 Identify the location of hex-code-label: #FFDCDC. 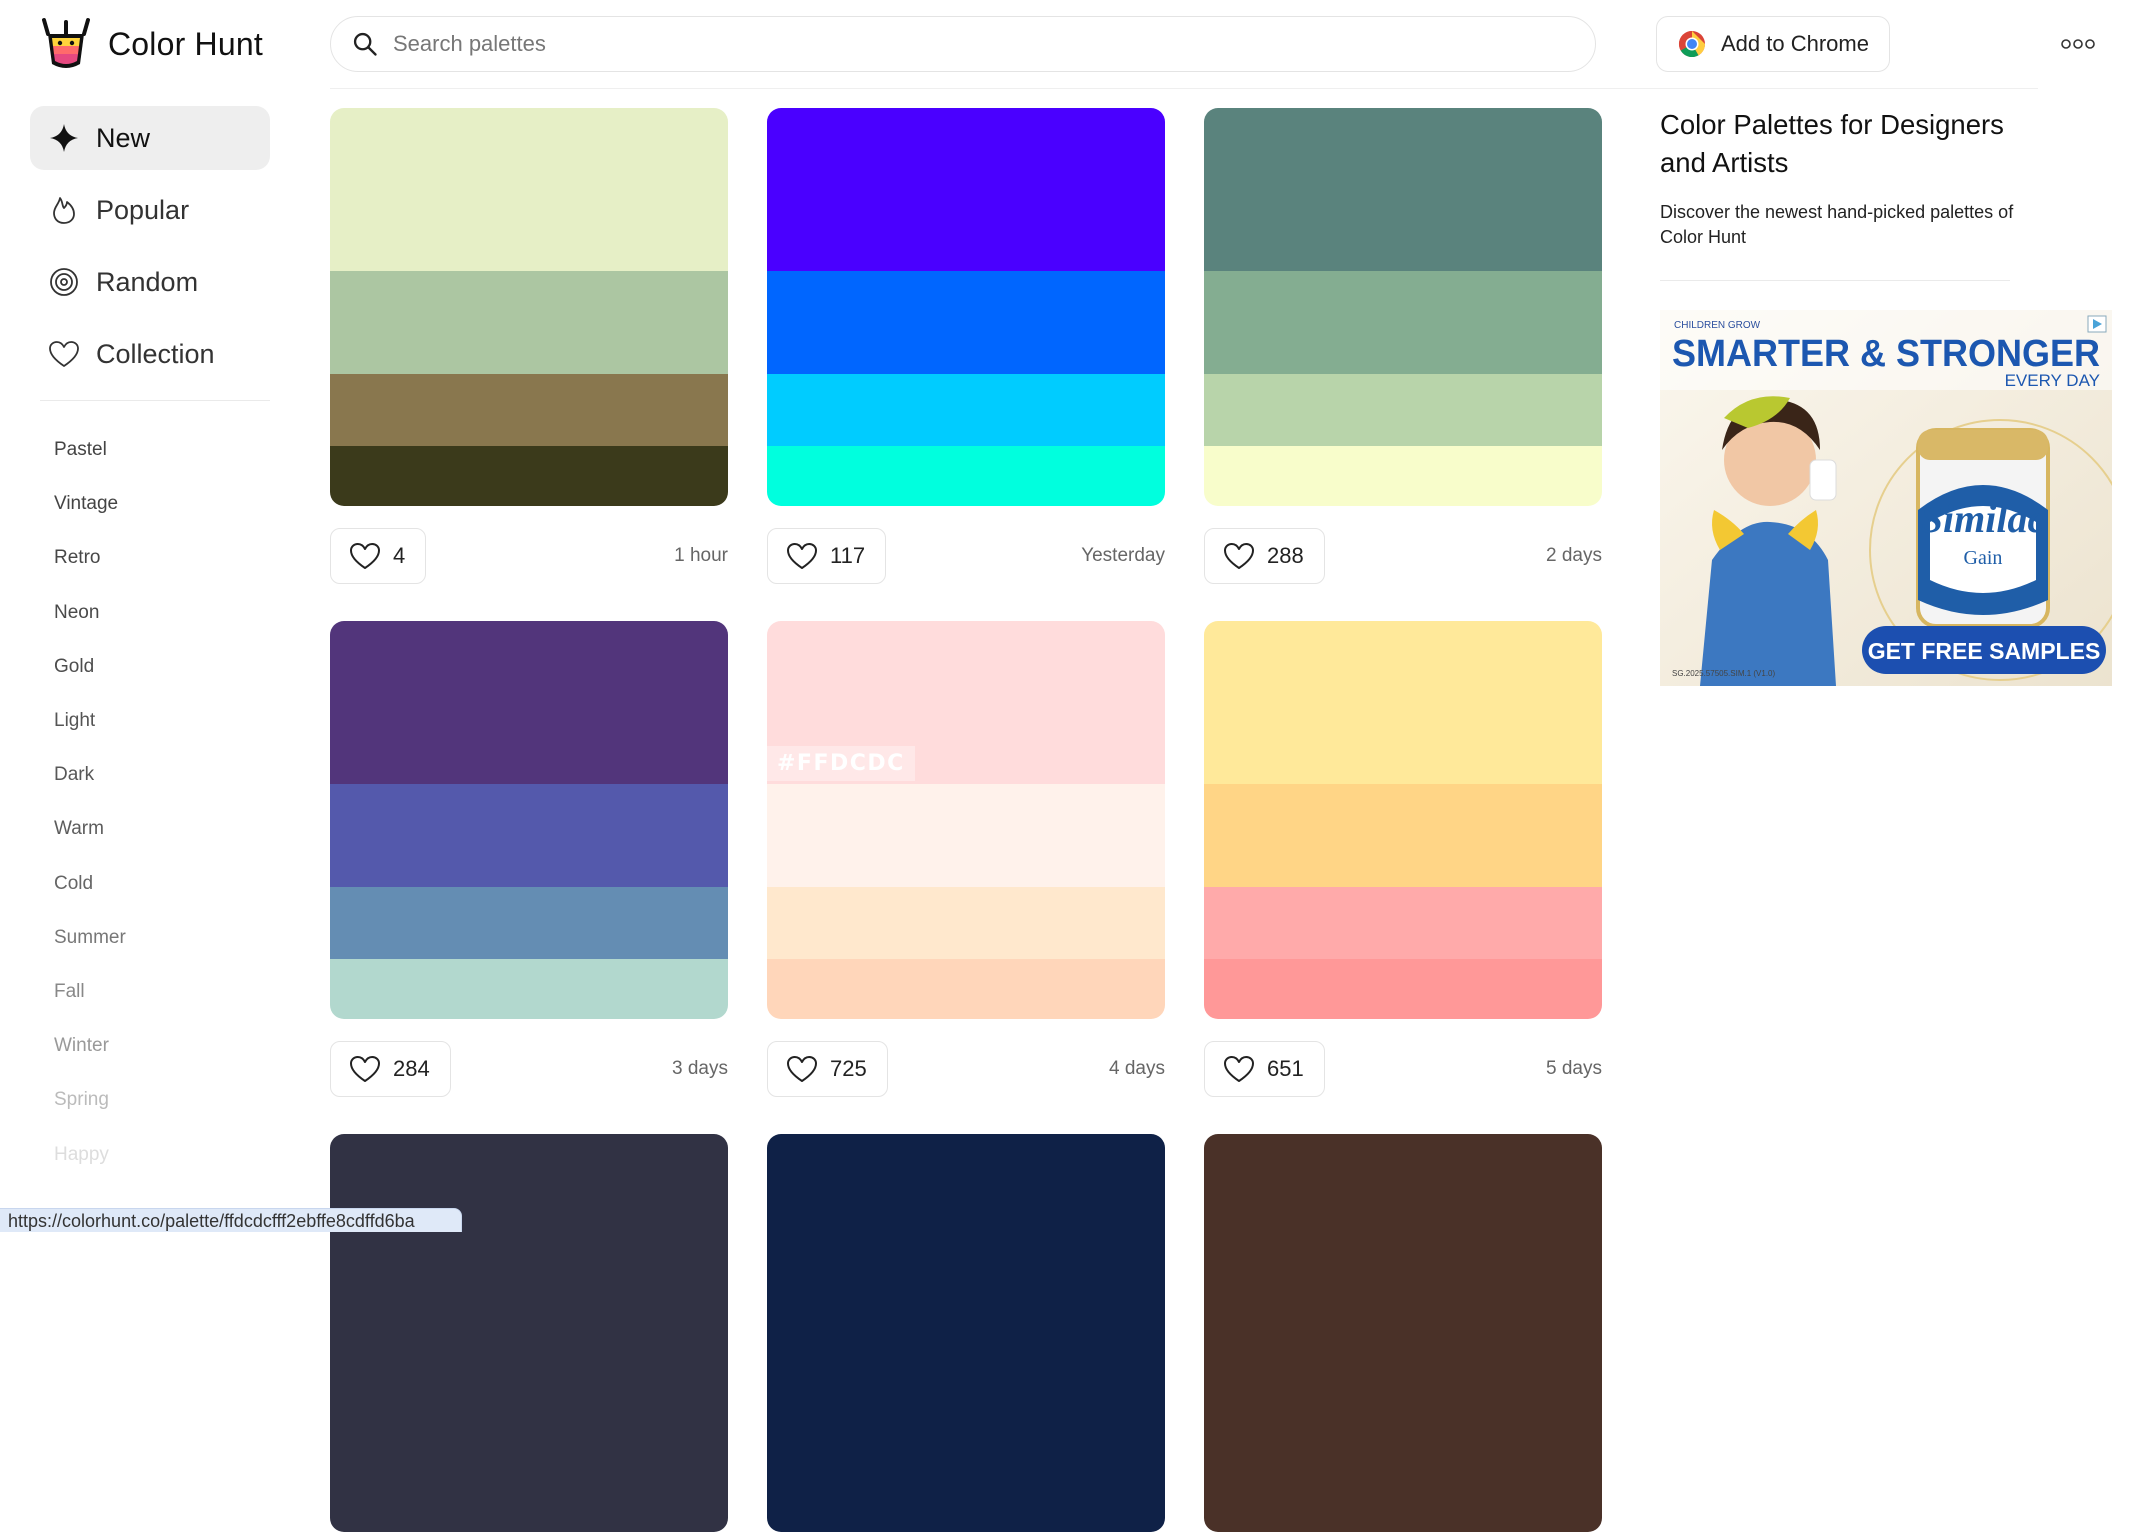
(841, 763).